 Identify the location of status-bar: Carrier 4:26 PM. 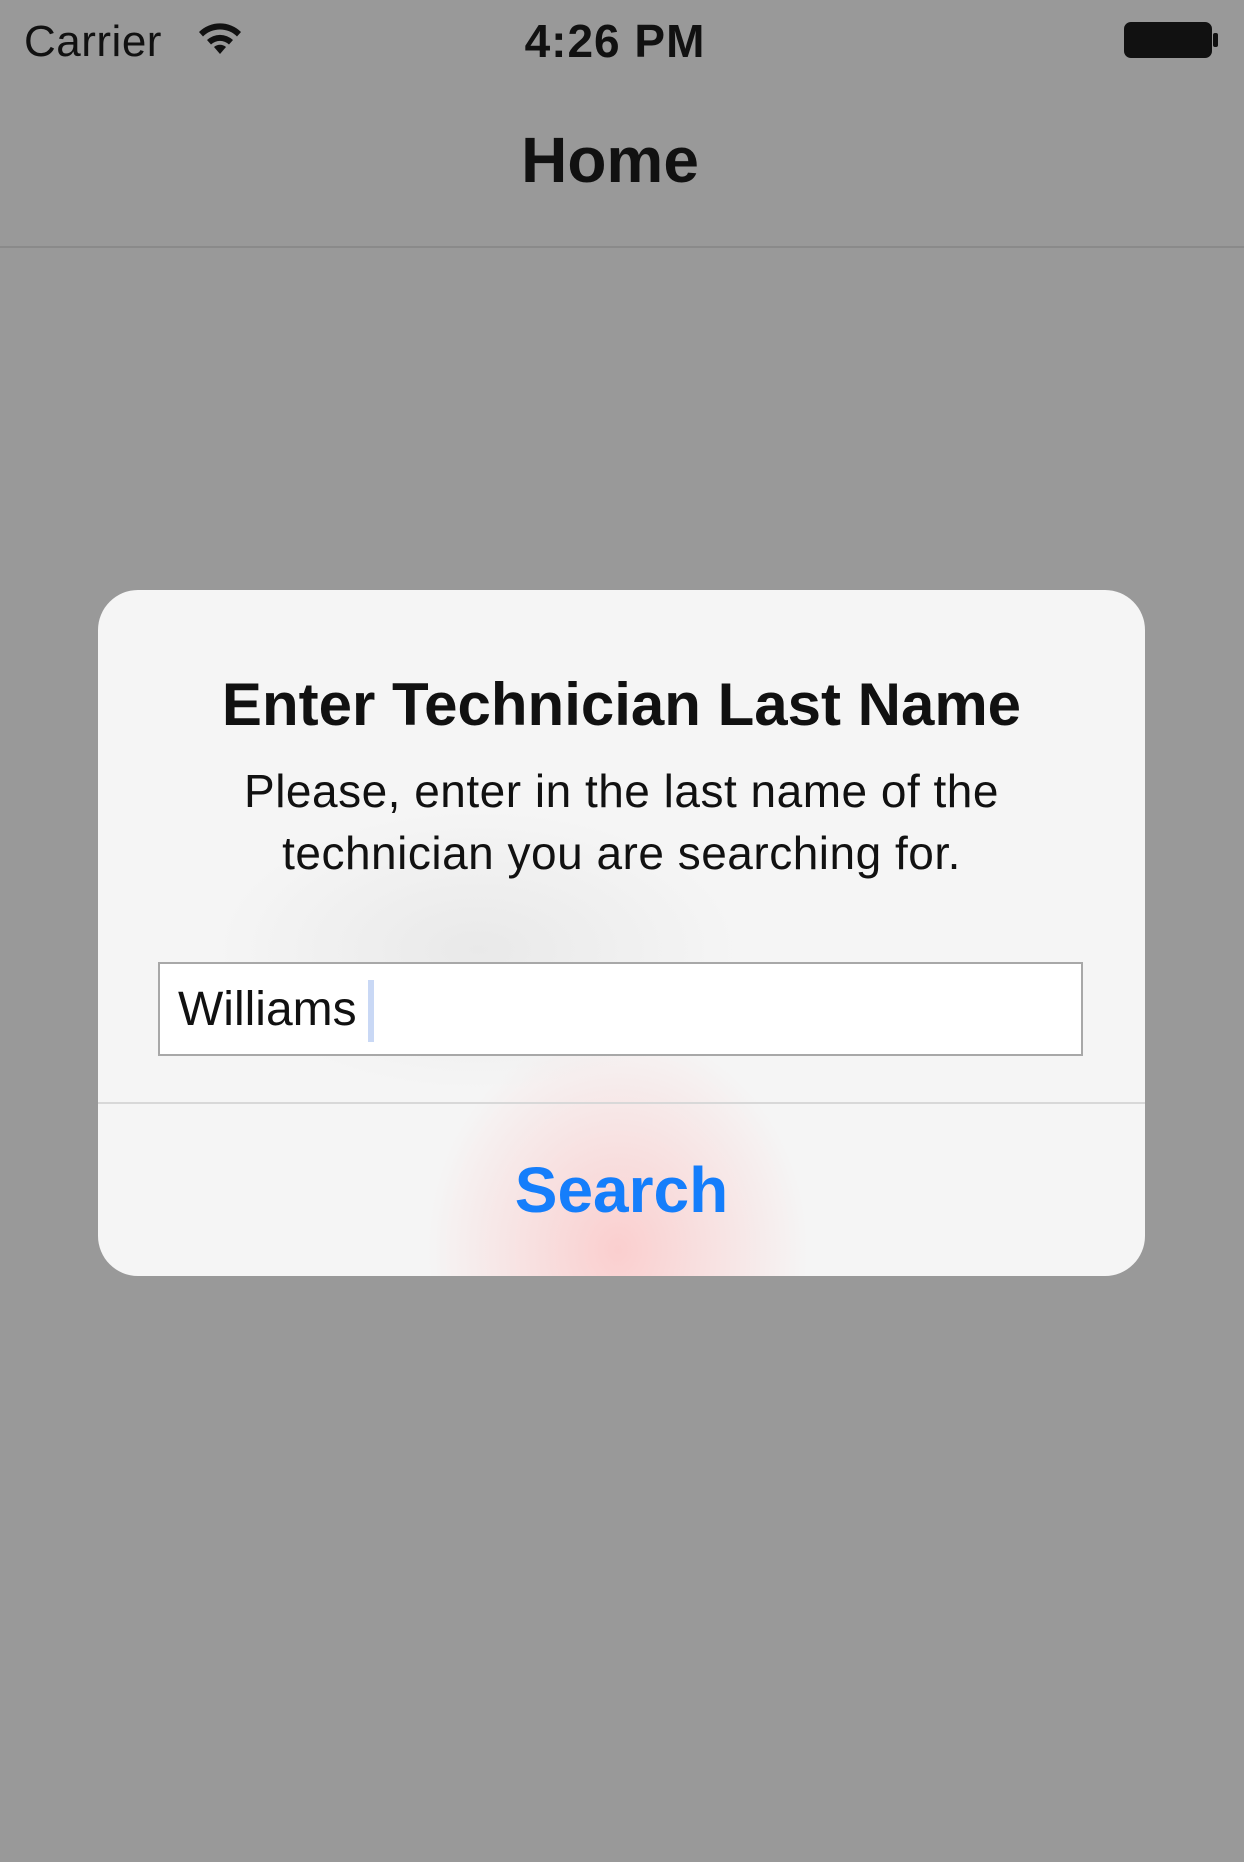
(622, 40).